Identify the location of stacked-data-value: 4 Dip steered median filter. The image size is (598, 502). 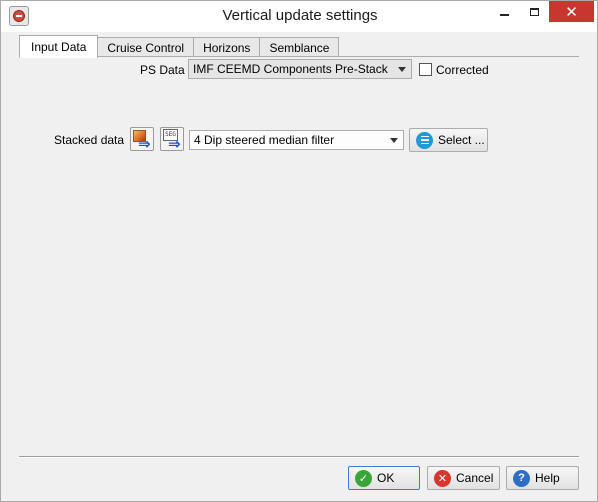
(264, 140).